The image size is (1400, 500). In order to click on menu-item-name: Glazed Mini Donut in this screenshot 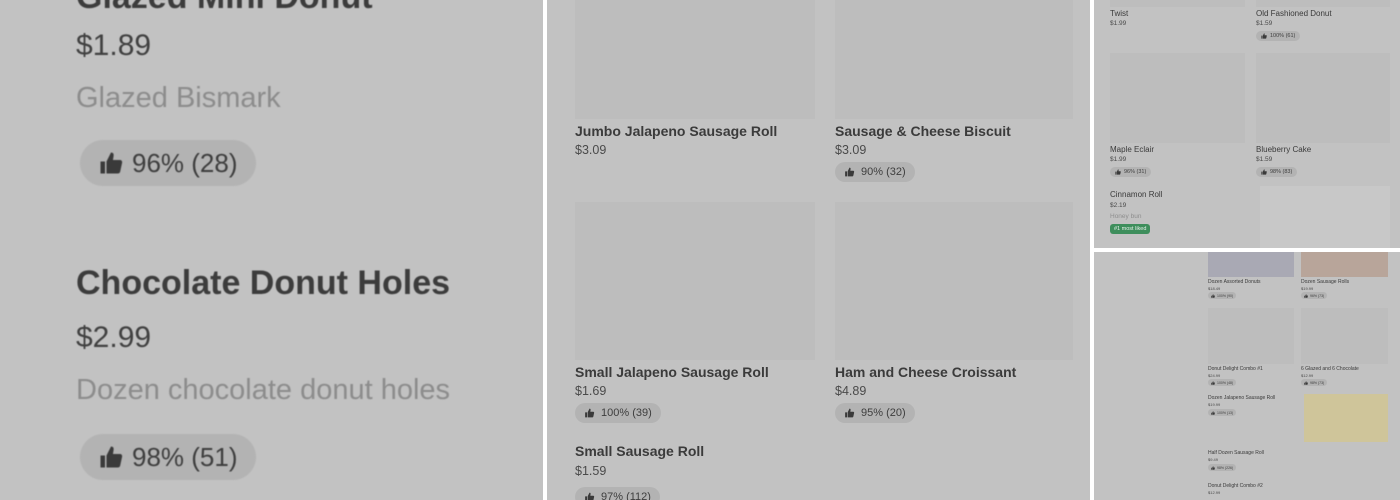, I will do `click(224, 8)`.